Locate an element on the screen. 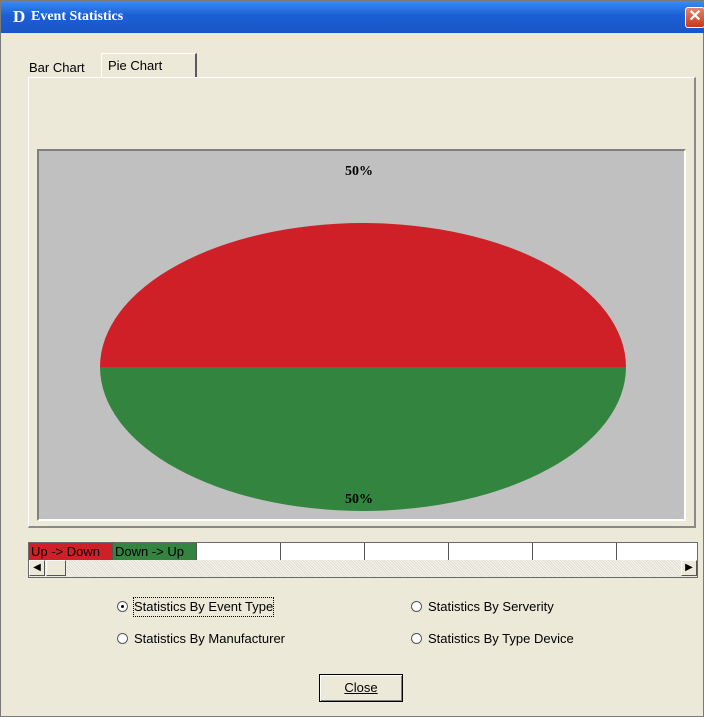  legend-bar: Up -> Down Down -> Up ◀ ▶ is located at coordinates (363, 560).